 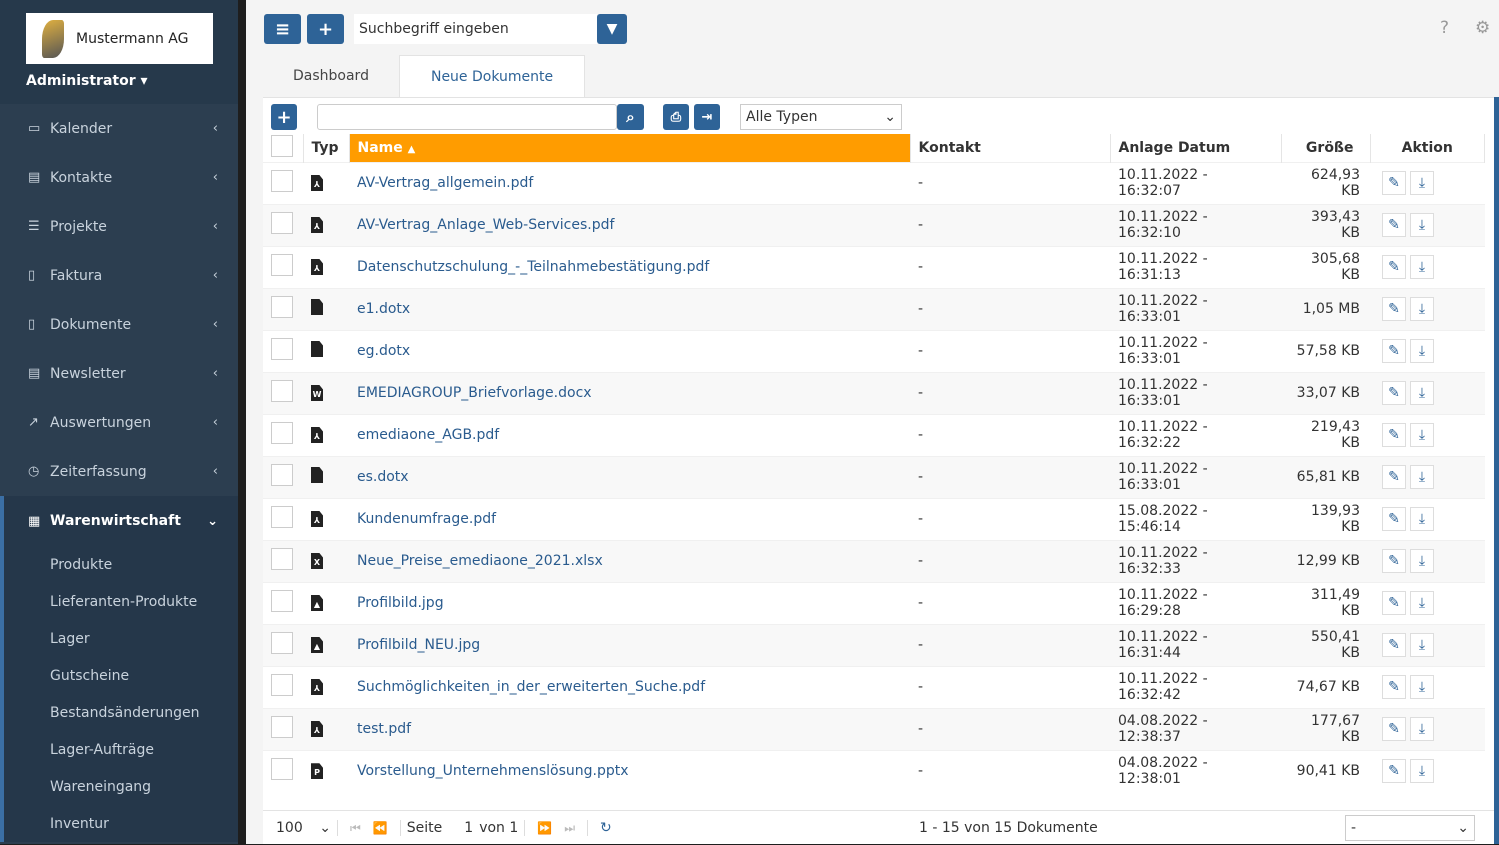 What do you see at coordinates (383, 477) in the screenshot?
I see `document-link: es.dotx` at bounding box center [383, 477].